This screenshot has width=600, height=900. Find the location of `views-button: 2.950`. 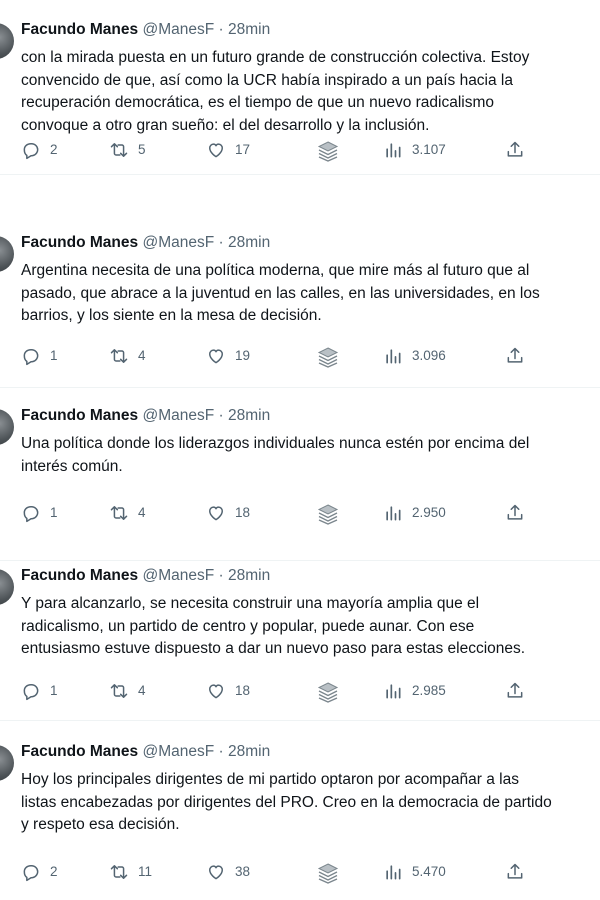

views-button: 2.950 is located at coordinates (414, 513).